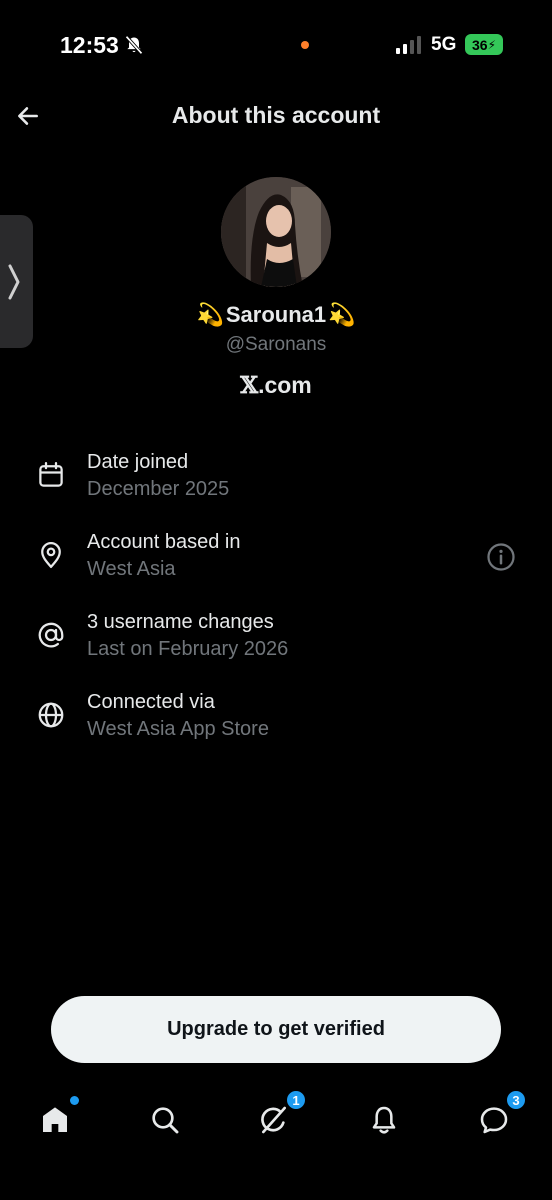  I want to click on site-link: 𝕏.com, so click(276, 385).